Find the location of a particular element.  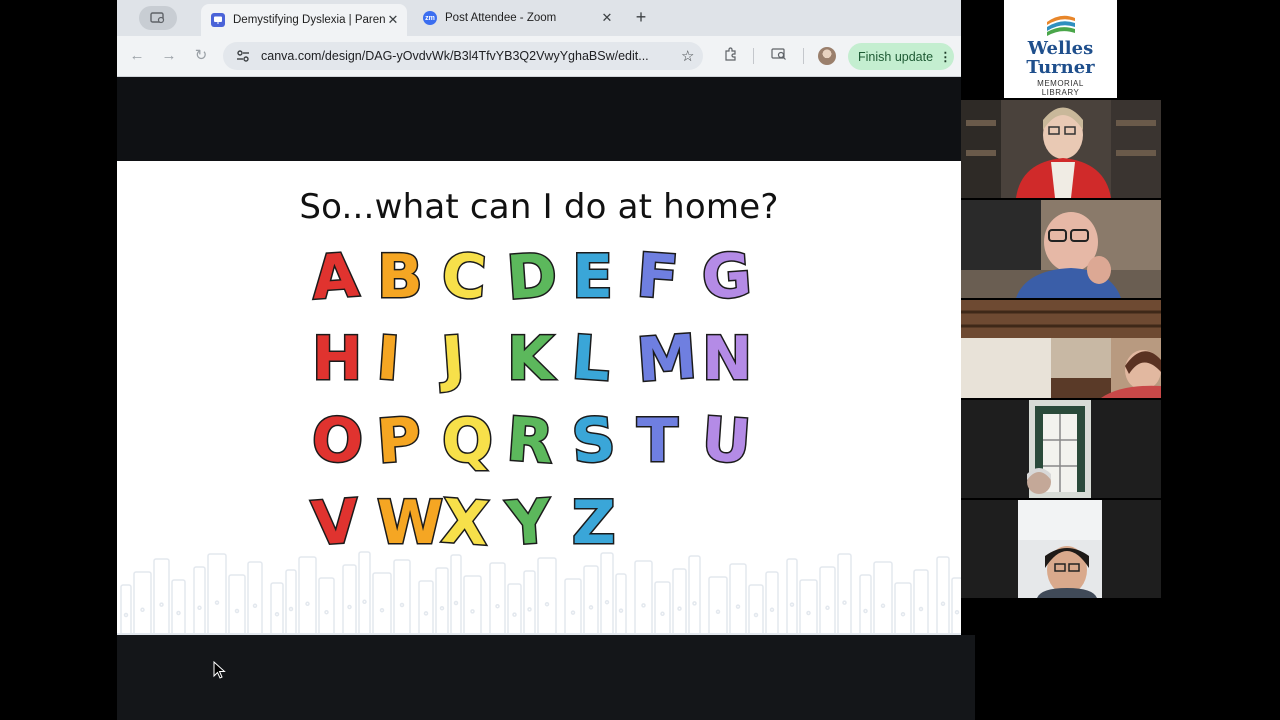

more-vert-icon: ⋮ is located at coordinates (945, 57).